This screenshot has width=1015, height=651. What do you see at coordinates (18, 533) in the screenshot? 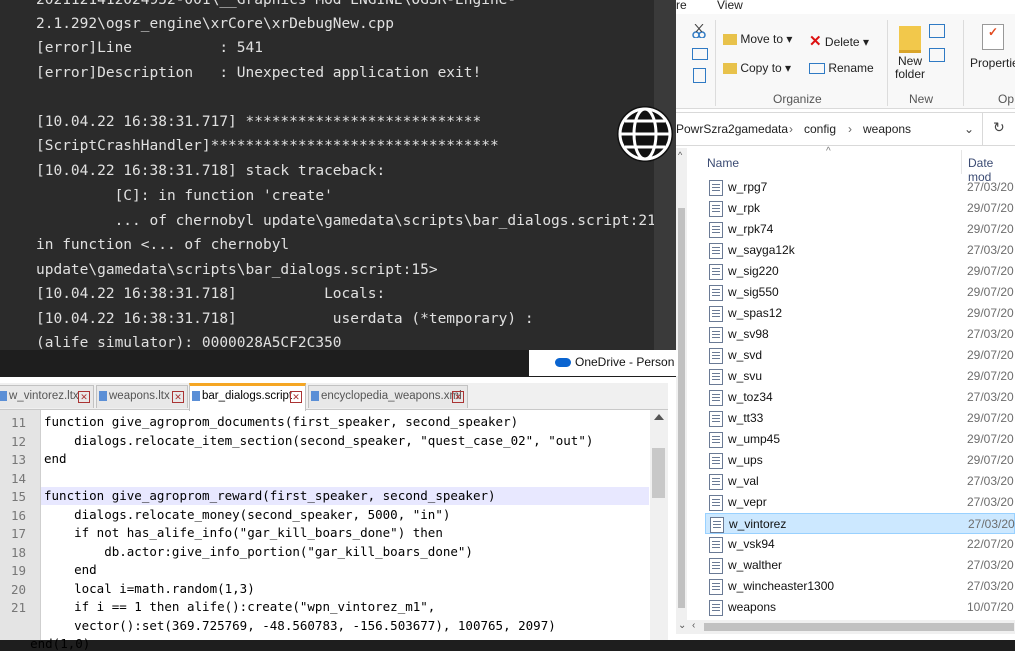
I see `line-number: 17` at bounding box center [18, 533].